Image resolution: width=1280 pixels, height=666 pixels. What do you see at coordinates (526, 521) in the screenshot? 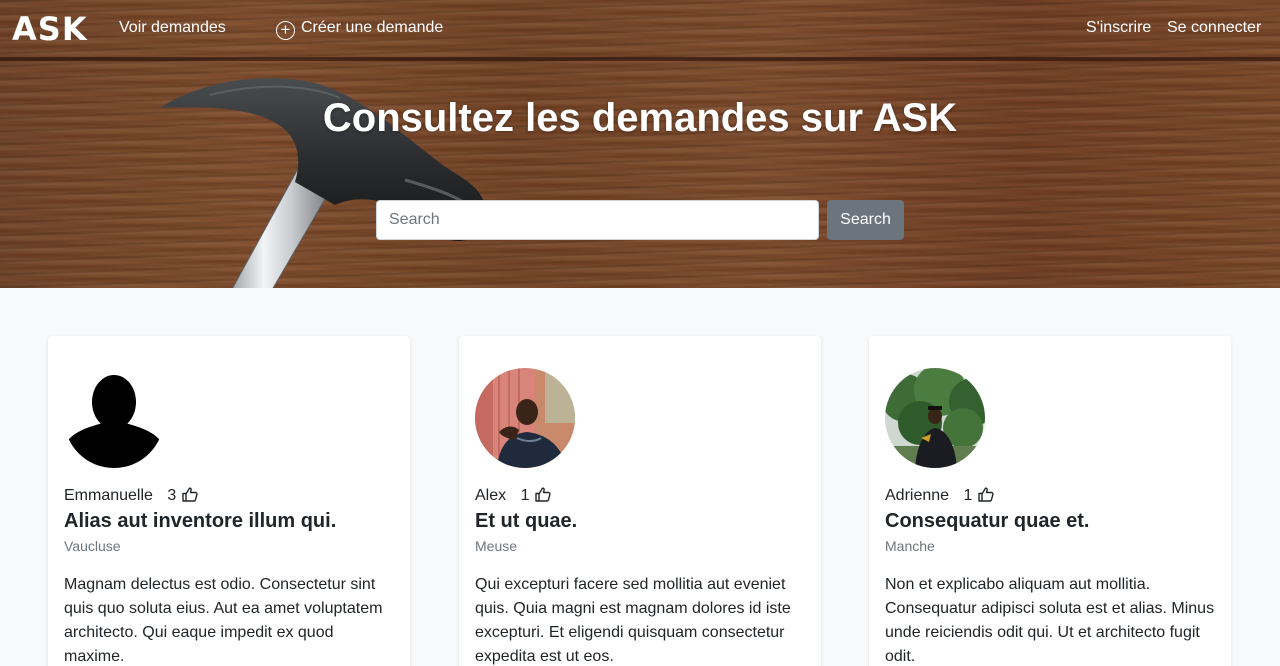
I see `card-title: Et ut quae.` at bounding box center [526, 521].